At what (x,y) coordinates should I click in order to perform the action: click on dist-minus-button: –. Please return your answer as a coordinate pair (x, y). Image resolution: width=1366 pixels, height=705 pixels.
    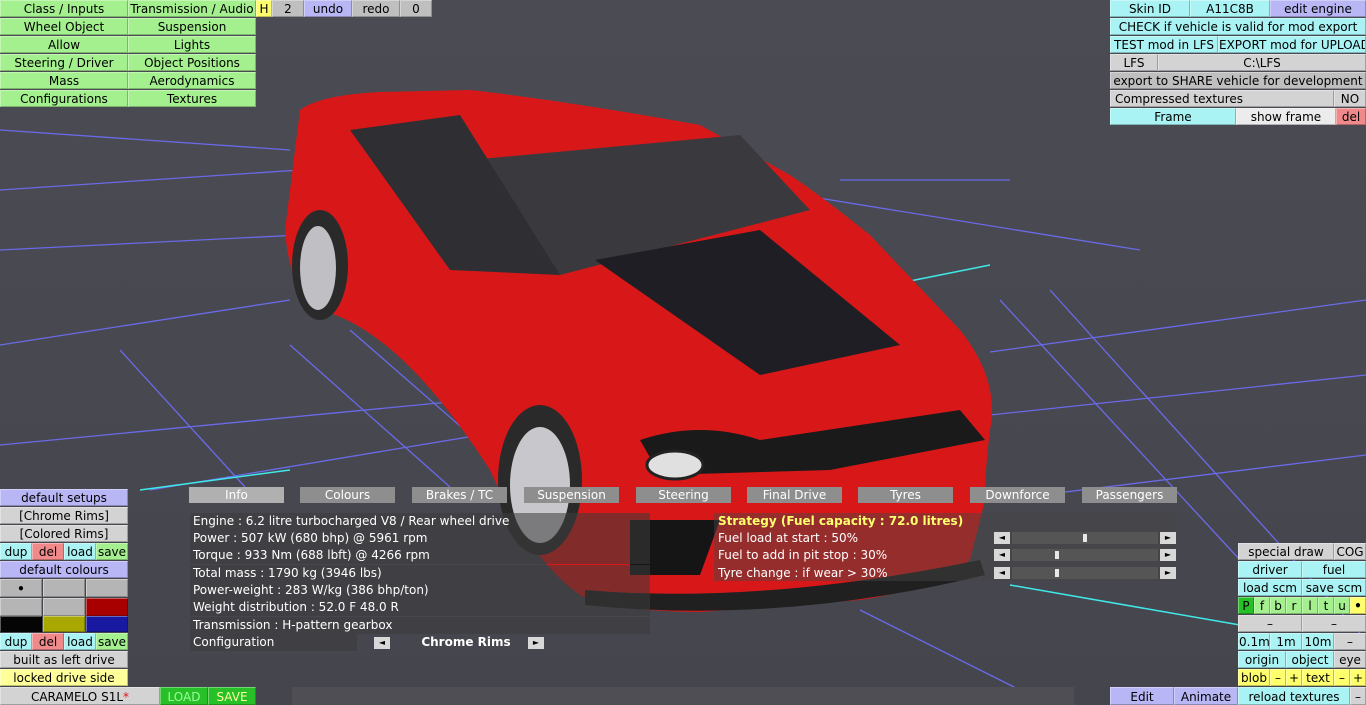
    Looking at the image, I should click on (1350, 641).